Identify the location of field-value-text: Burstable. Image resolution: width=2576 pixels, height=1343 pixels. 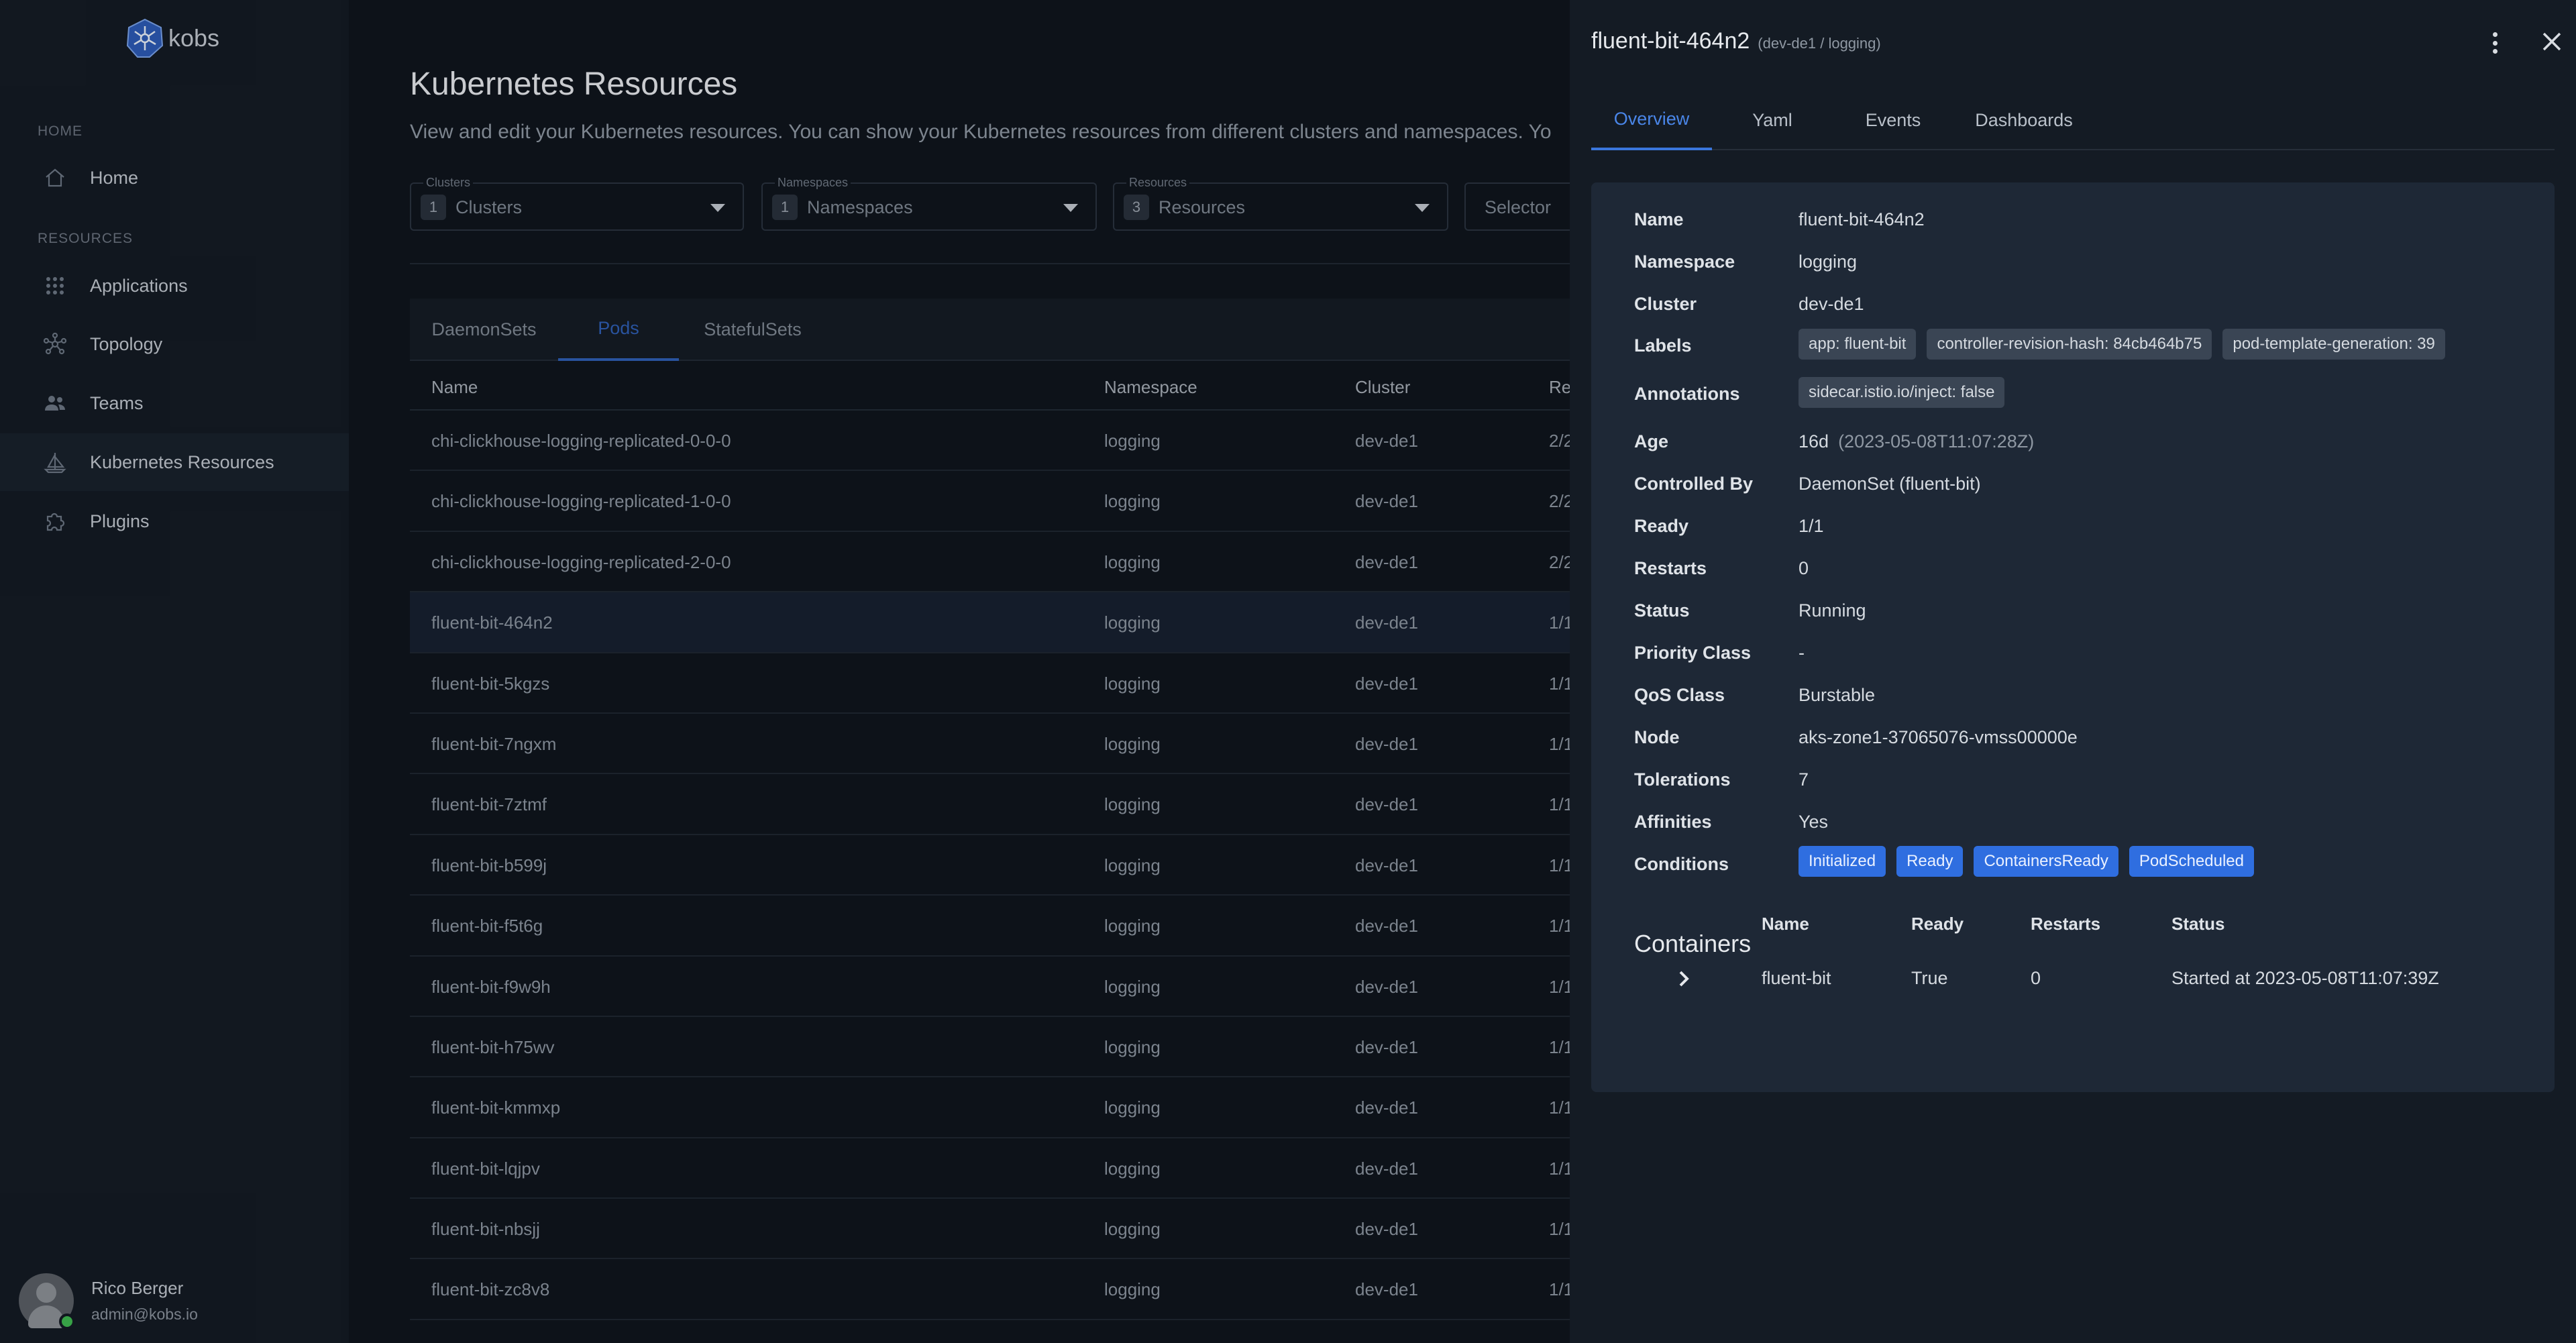
(1837, 695).